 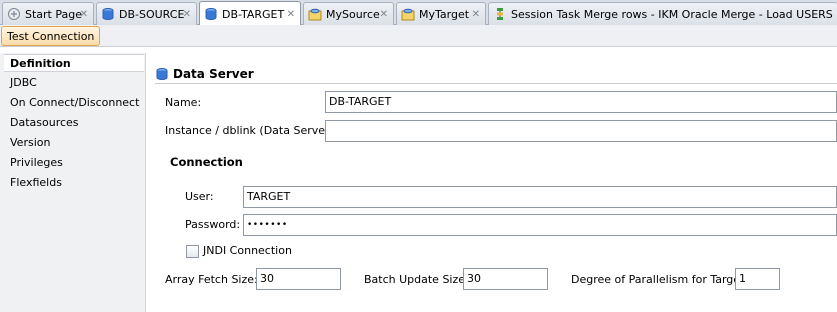 What do you see at coordinates (660, 279) in the screenshot?
I see `parallelism-label: Degree of Parallelism for Target:` at bounding box center [660, 279].